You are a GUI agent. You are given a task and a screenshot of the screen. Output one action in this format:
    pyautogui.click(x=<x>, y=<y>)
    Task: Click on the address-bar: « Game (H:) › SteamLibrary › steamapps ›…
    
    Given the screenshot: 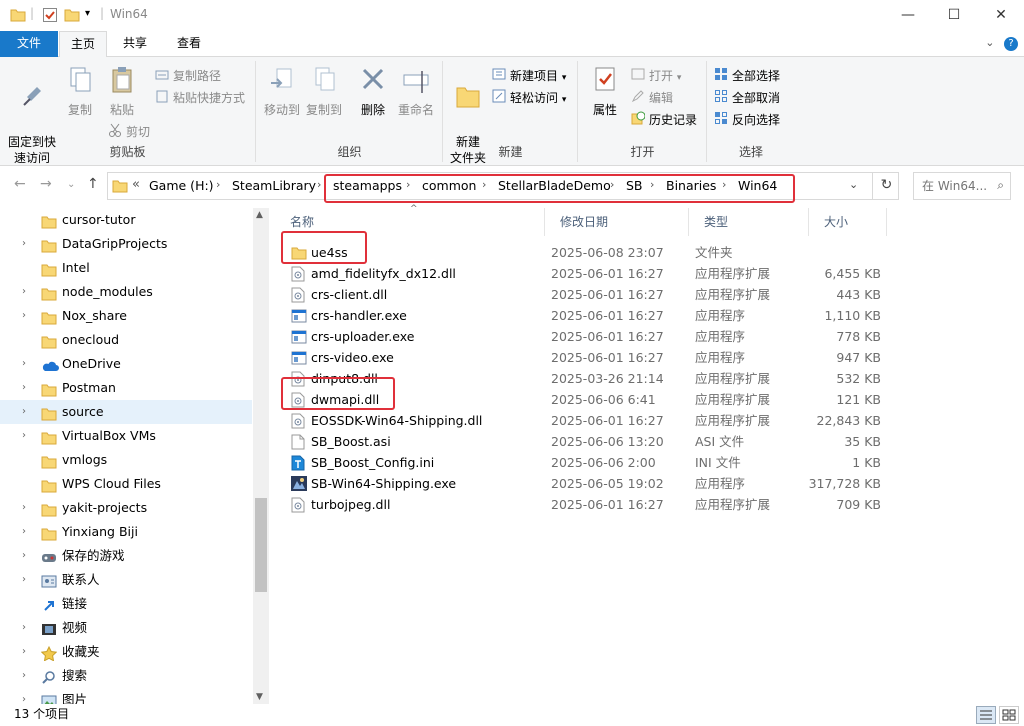 What is the action you would take?
    pyautogui.click(x=503, y=186)
    